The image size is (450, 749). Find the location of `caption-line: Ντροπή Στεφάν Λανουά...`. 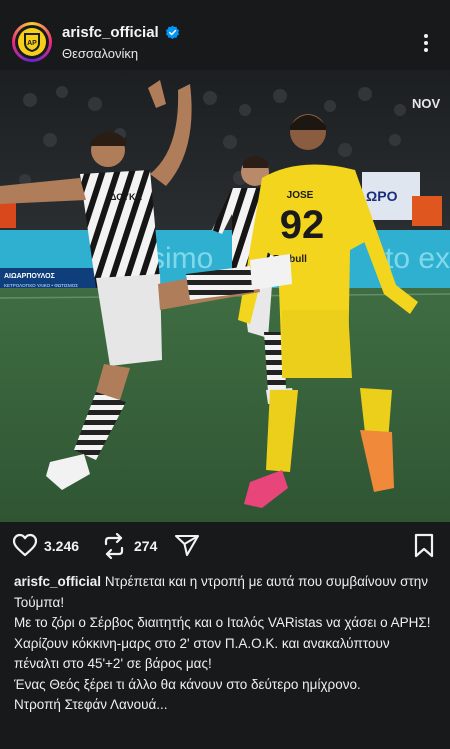

caption-line: Ντροπή Στεφάν Λανουά... is located at coordinates (91, 704).